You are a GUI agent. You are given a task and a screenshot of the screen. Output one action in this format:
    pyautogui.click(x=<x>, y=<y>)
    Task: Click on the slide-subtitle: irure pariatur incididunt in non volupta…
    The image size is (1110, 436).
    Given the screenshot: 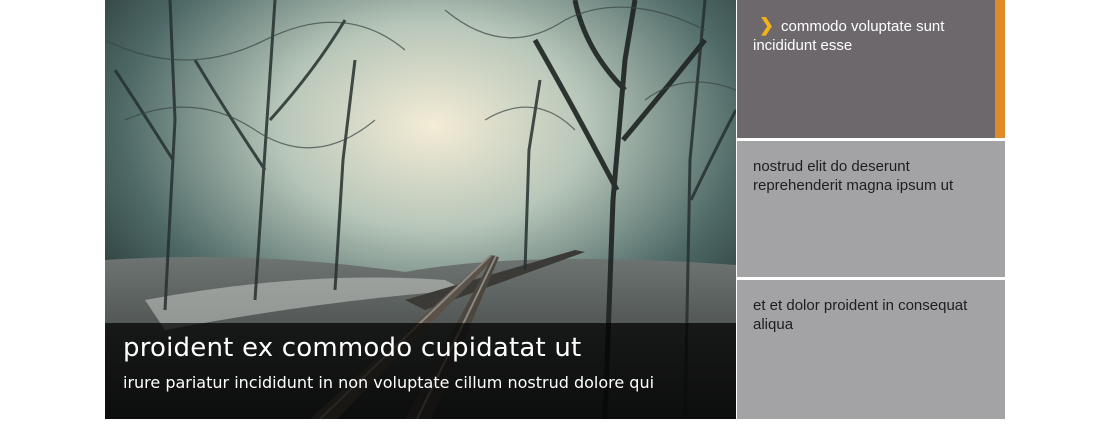 What is the action you would take?
    pyautogui.click(x=389, y=382)
    